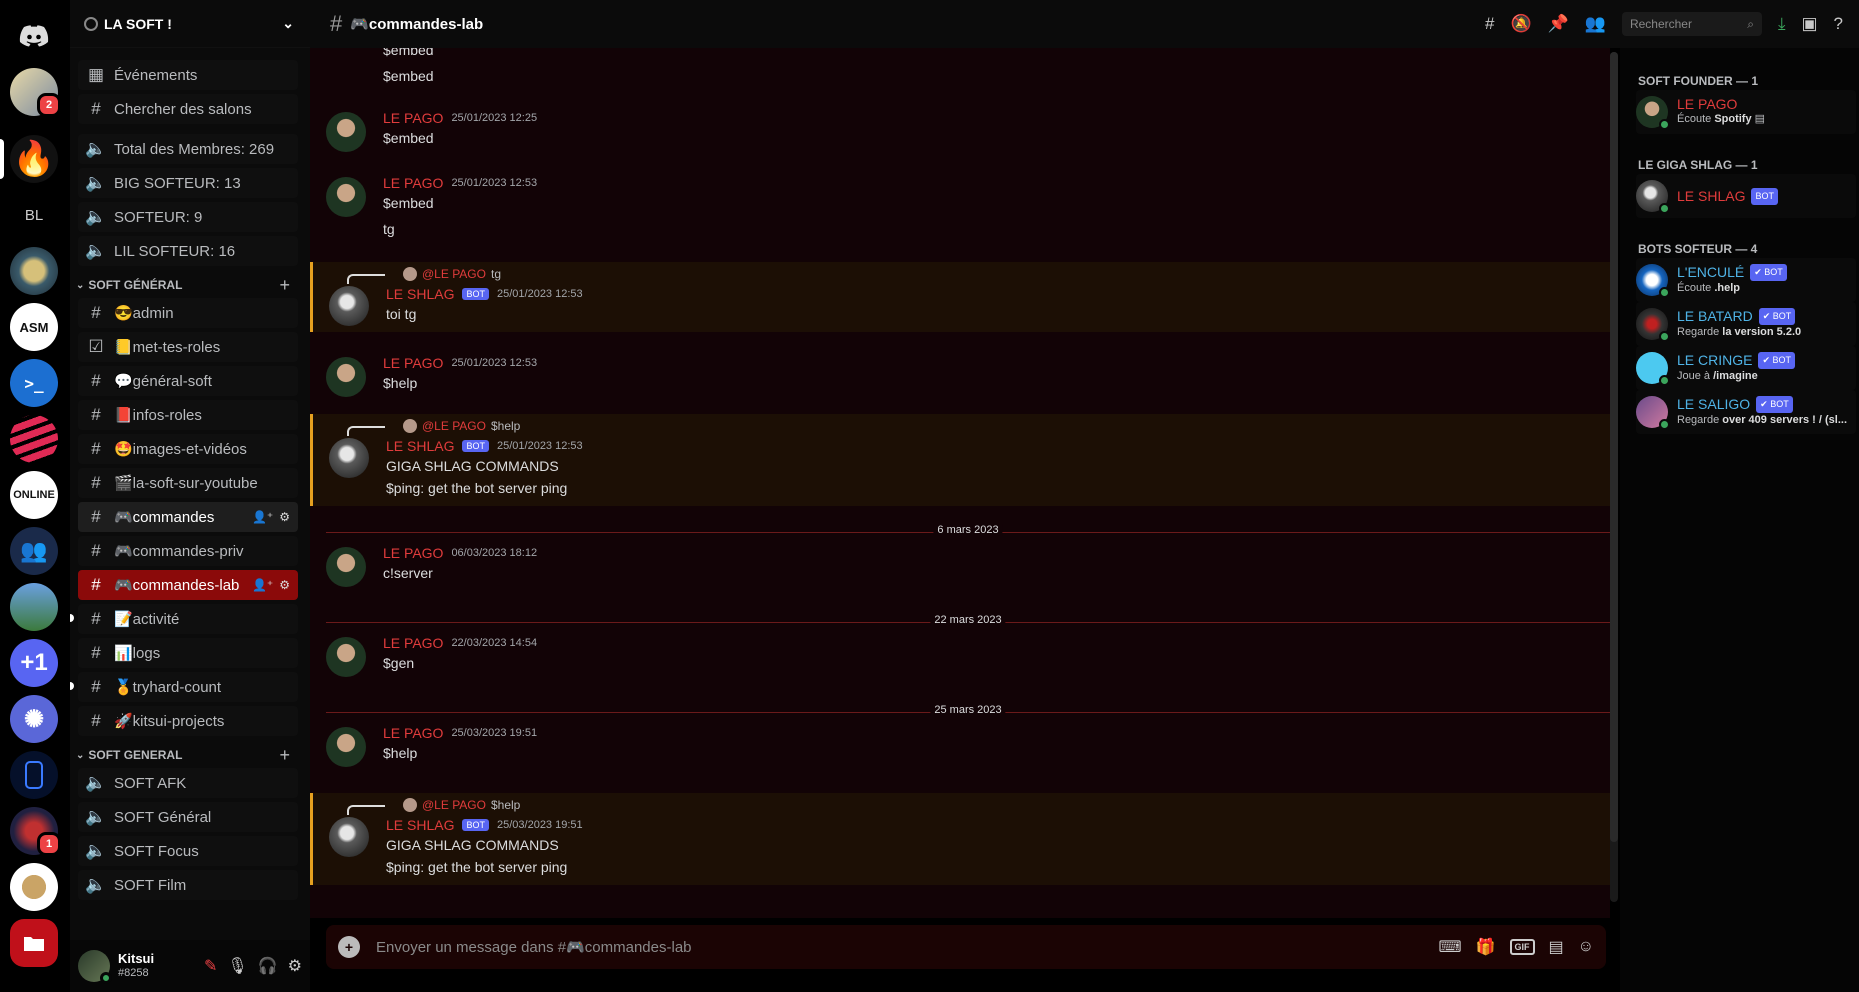 This screenshot has height=992, width=1859. What do you see at coordinates (496, 274) in the screenshot?
I see `reply-text: tg` at bounding box center [496, 274].